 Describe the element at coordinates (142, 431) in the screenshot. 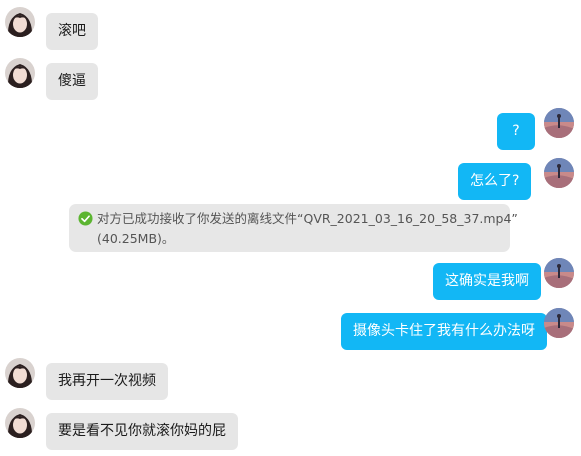

I see `incoming-message-bubble: 要是看不见你就滚你妈的屁` at that location.